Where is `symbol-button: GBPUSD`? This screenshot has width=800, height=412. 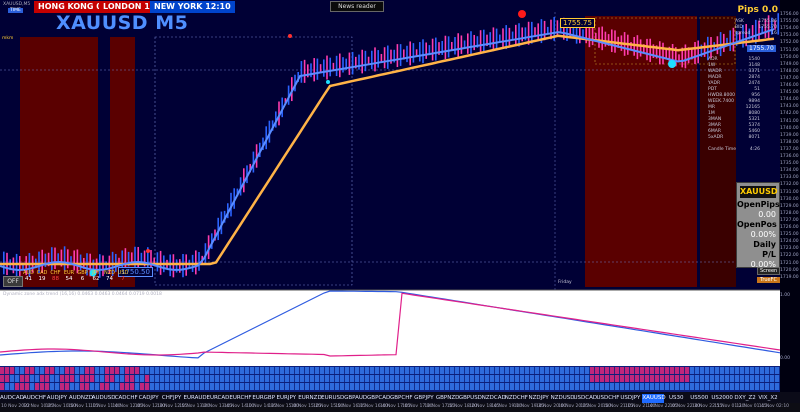 symbol-button: GBPUSD is located at coordinates (470, 398).